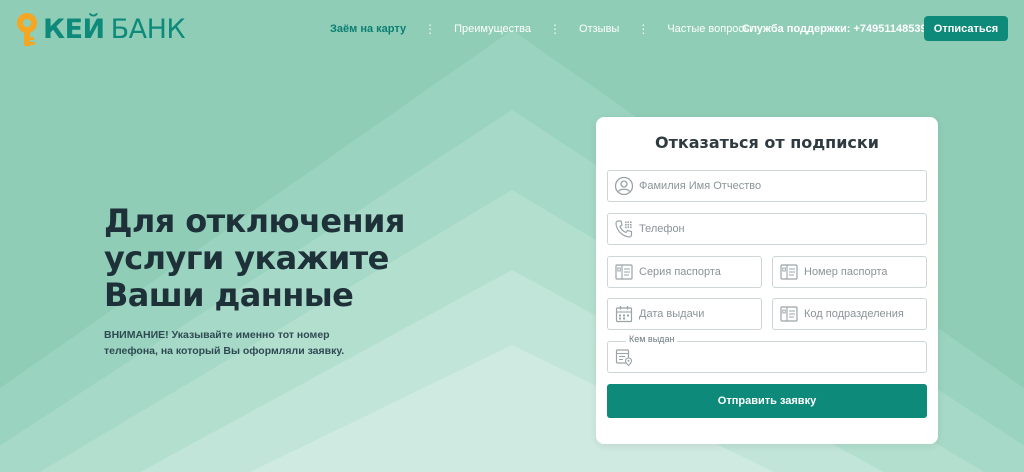 This screenshot has width=1024, height=472. Describe the element at coordinates (782, 186) in the screenshot. I see `full-name-input` at that location.